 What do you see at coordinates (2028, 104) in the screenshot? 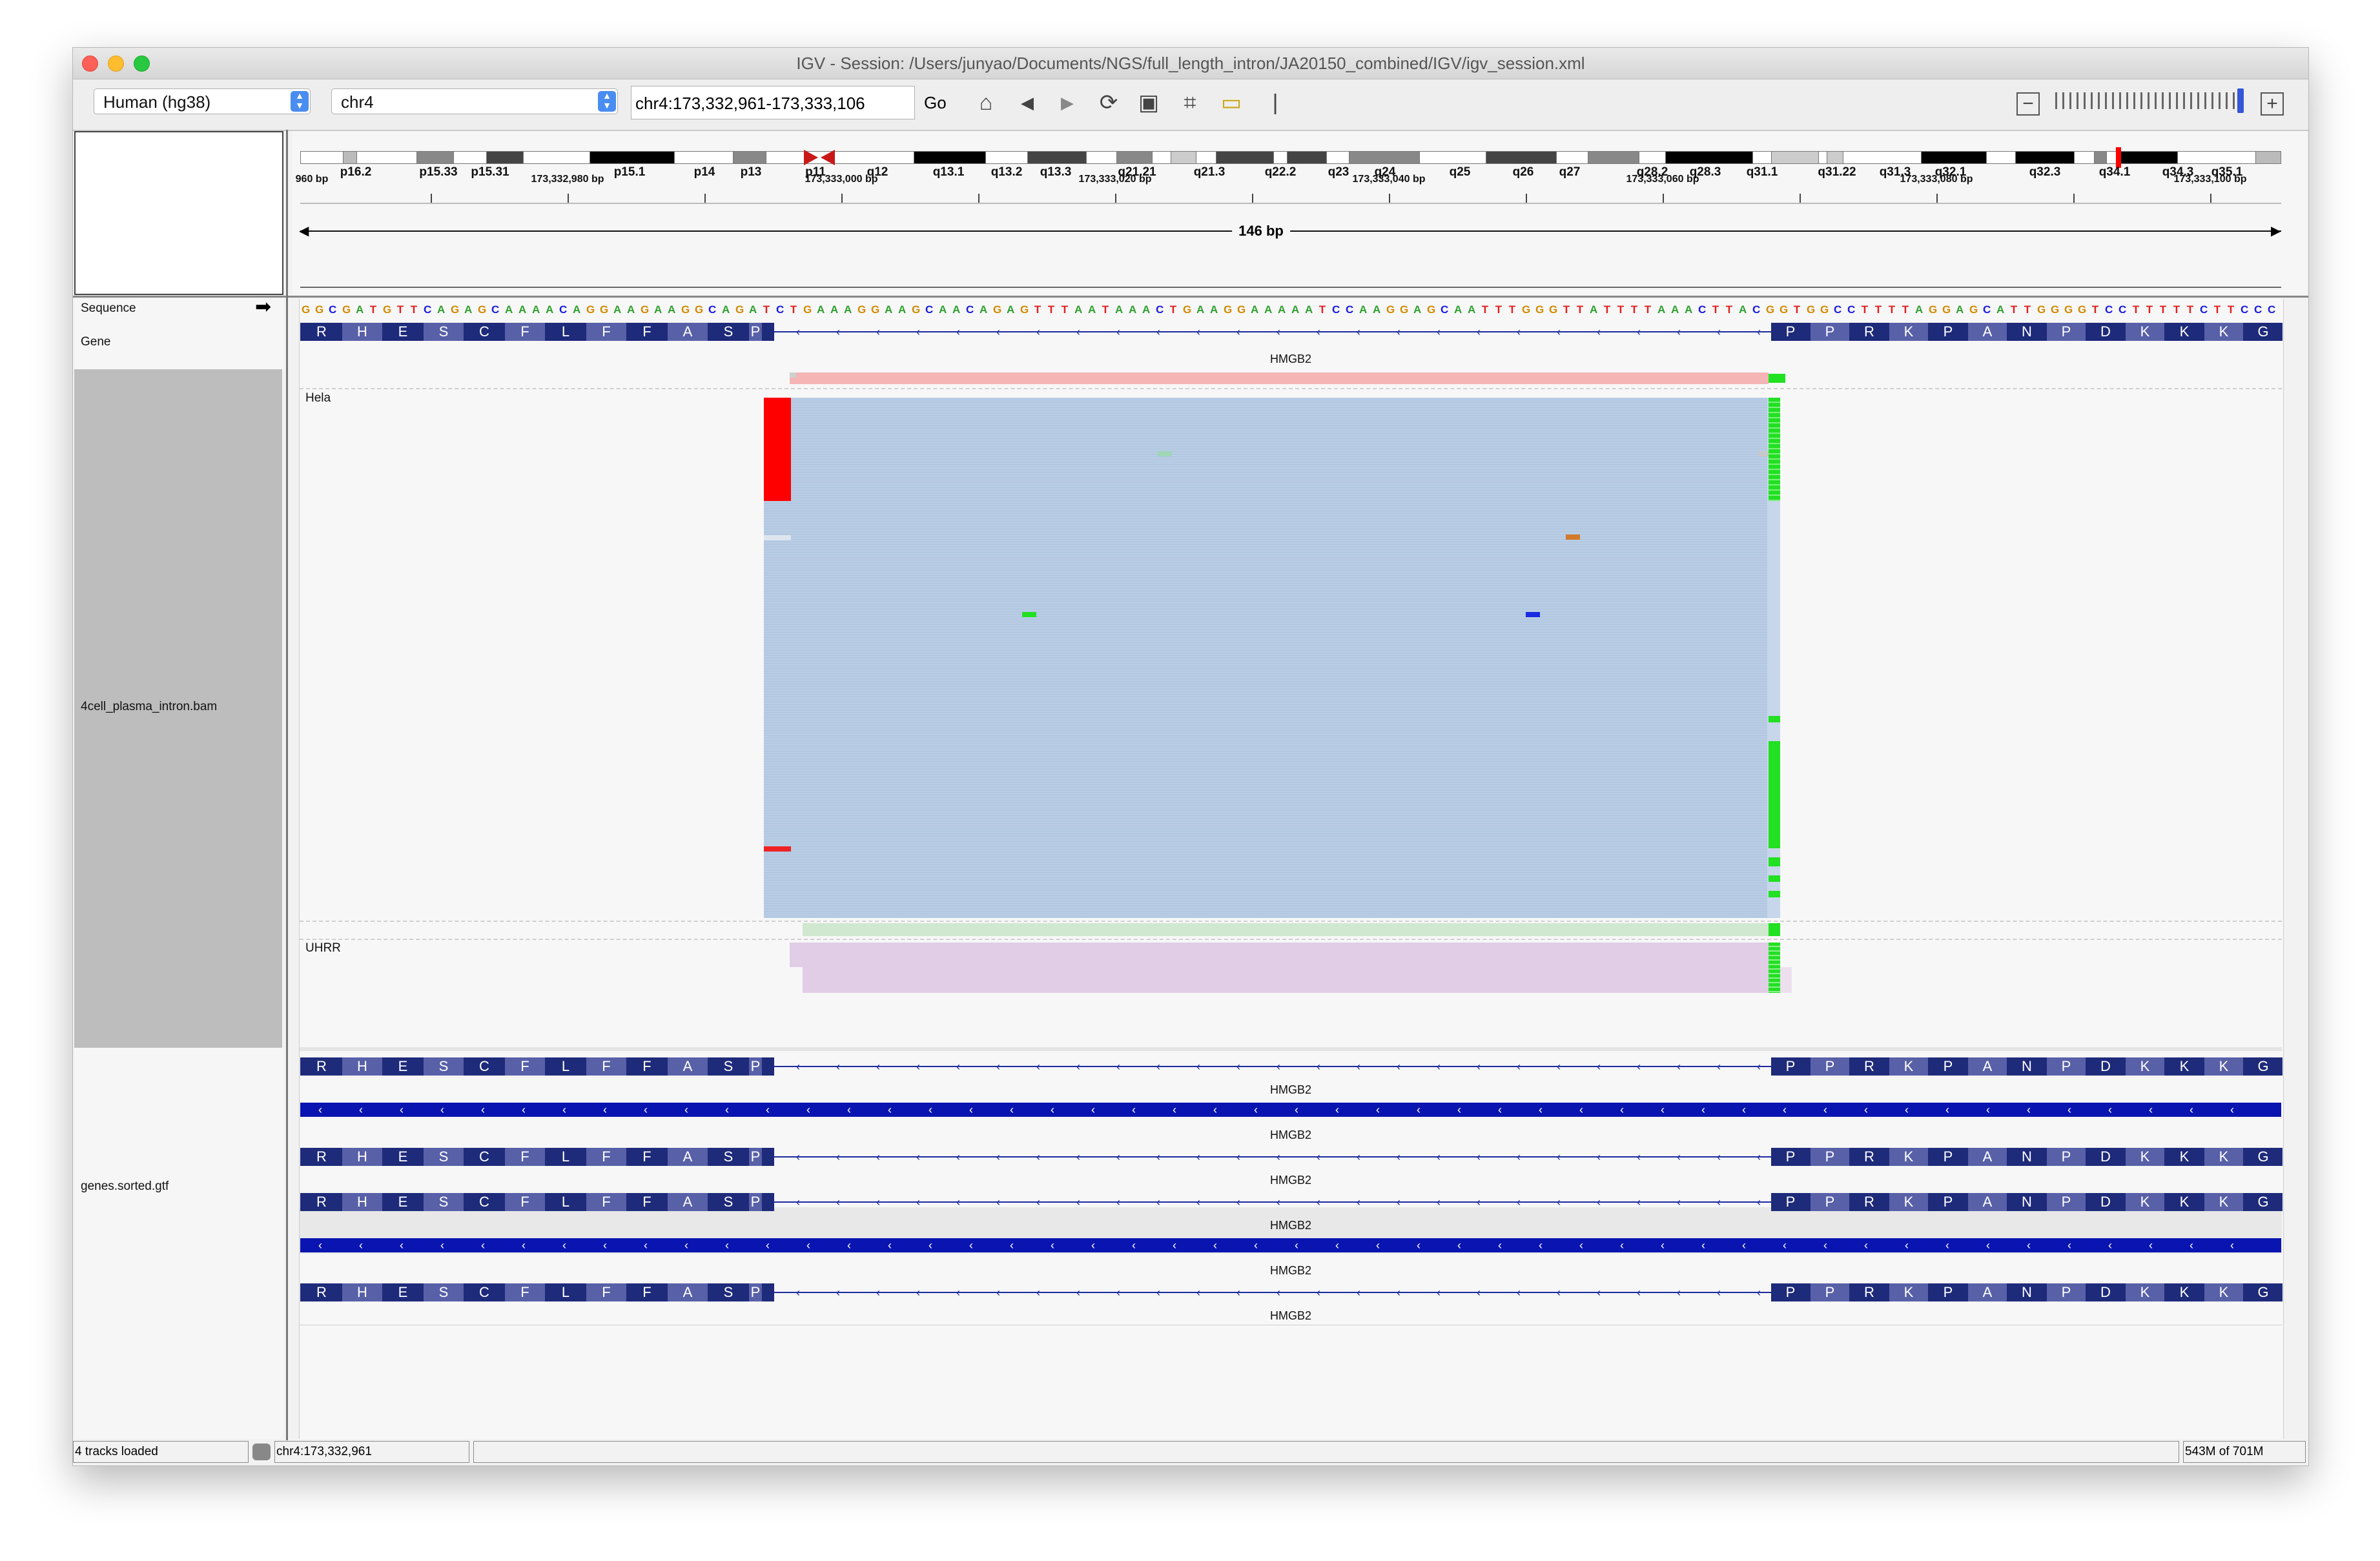
I see `zoom-out-icon: −` at bounding box center [2028, 104].